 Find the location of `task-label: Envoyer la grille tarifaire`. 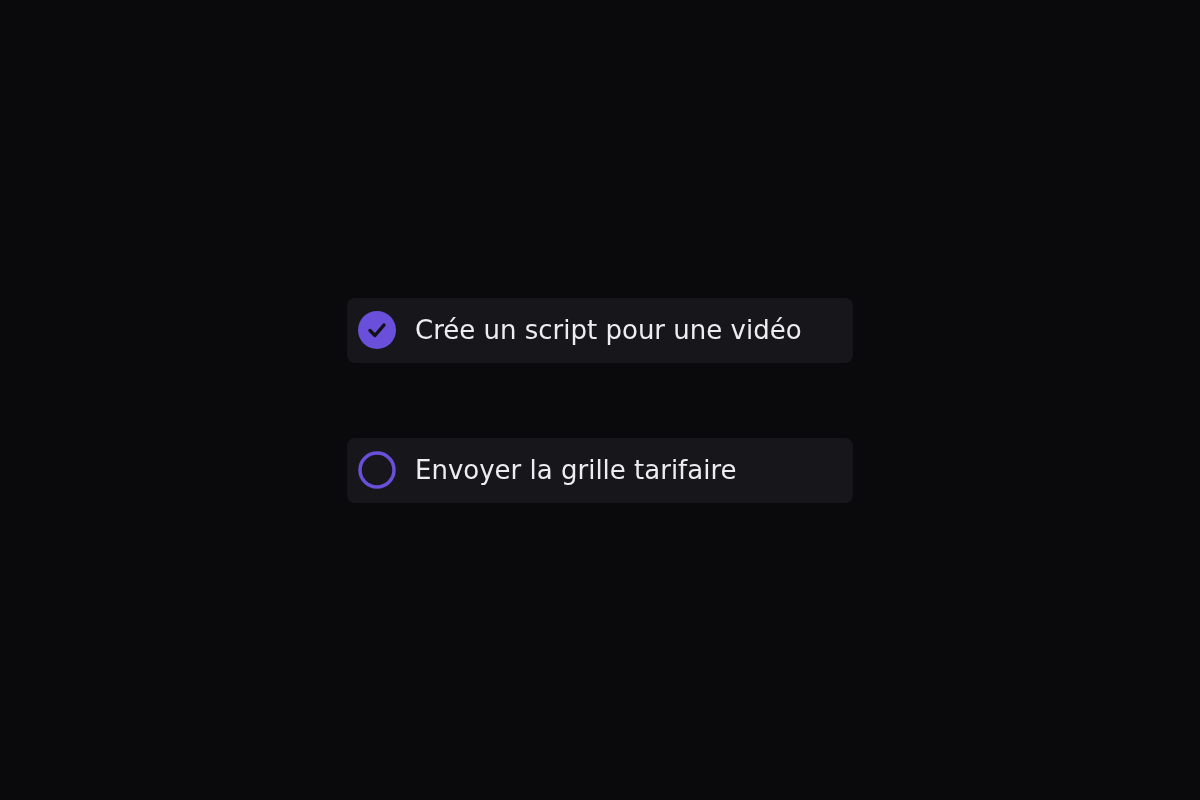

task-label: Envoyer la grille tarifaire is located at coordinates (576, 470).